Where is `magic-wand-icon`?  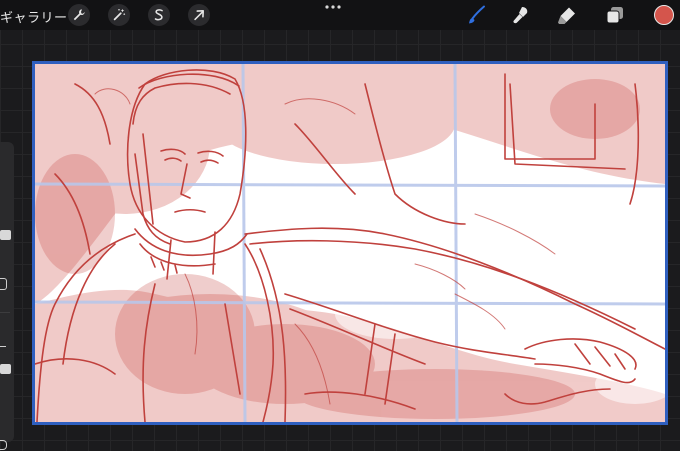
magic-wand-icon is located at coordinates (119, 14).